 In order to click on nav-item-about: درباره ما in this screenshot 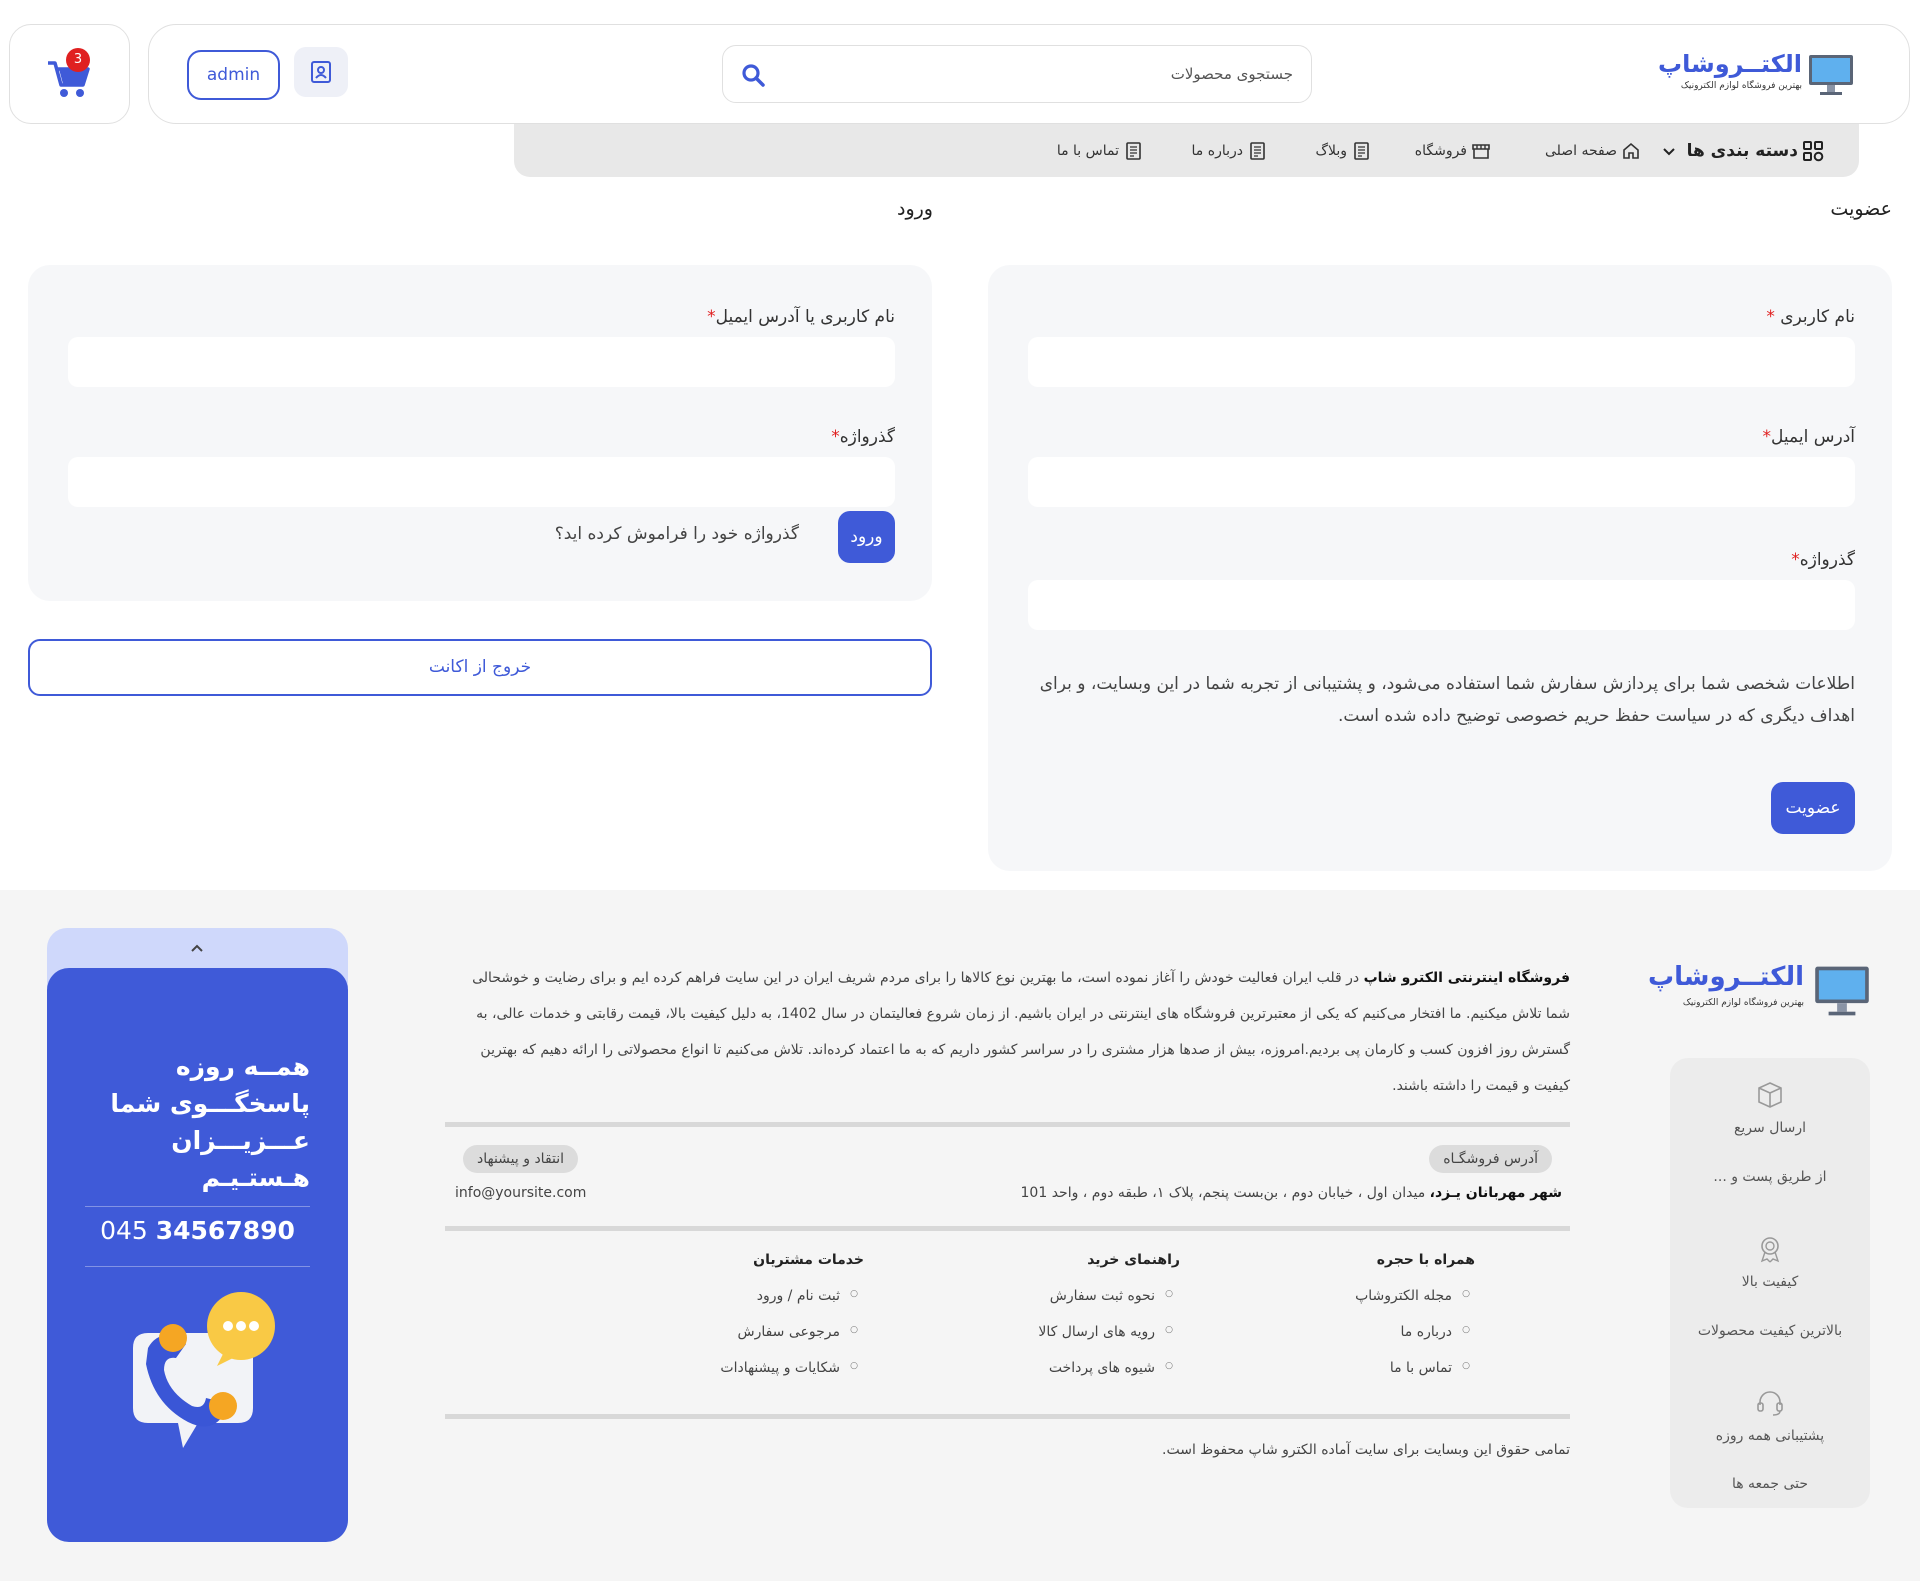, I will do `click(1229, 151)`.